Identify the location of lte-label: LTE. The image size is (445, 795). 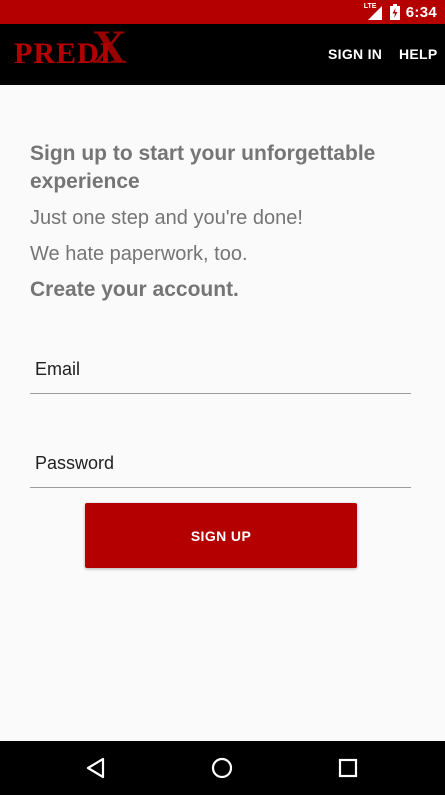
(370, 6).